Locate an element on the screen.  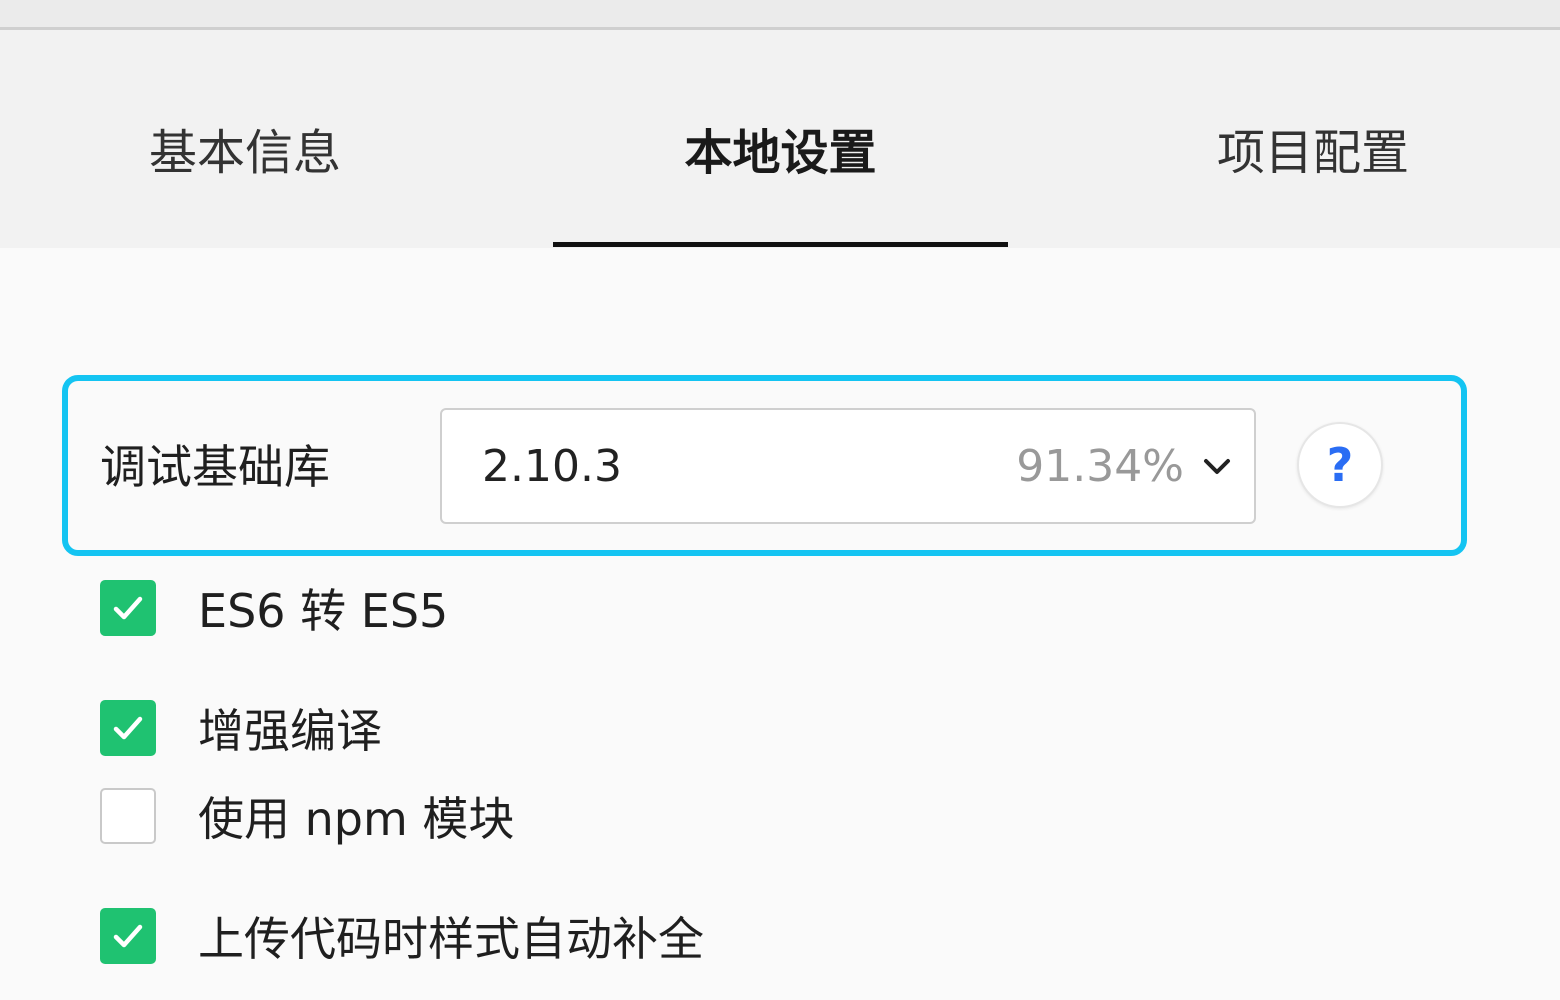
tab-project-config: 项目配置 is located at coordinates (1313, 149).